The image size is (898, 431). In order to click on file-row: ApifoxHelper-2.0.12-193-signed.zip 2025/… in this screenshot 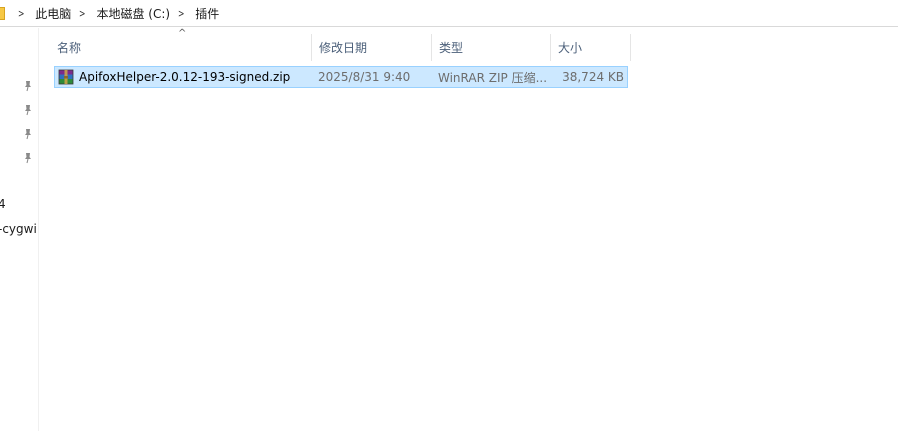, I will do `click(341, 77)`.